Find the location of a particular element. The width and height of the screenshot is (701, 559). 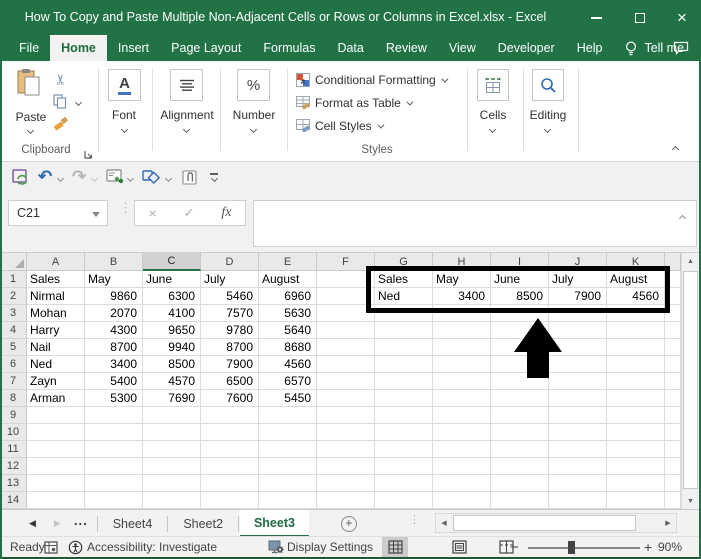

close-button: × is located at coordinates (682, 17).